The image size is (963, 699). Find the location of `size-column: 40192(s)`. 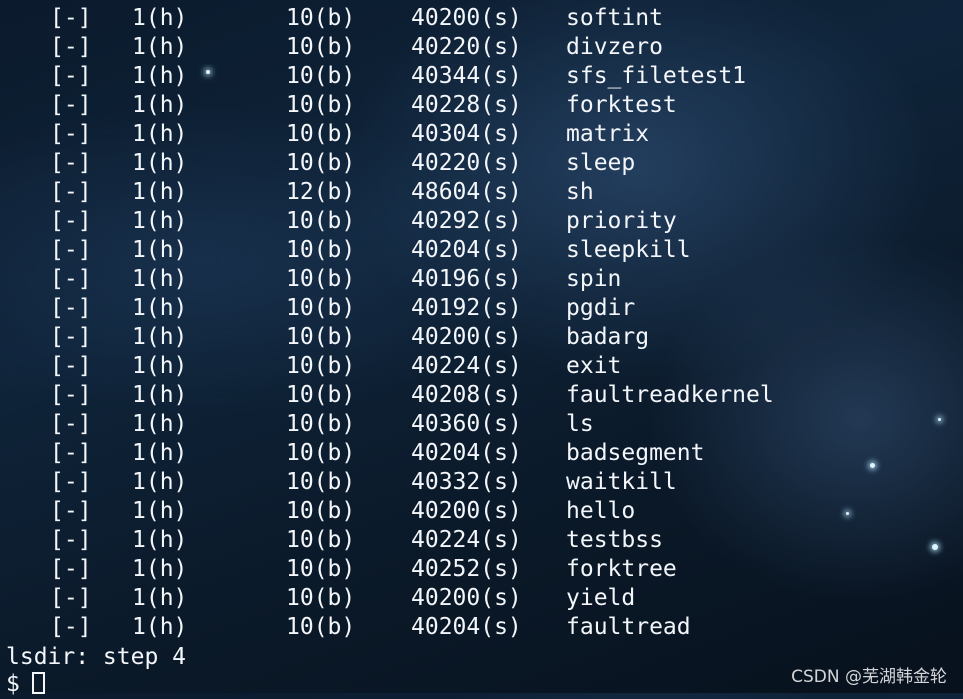

size-column: 40192(s) is located at coordinates (466, 308).